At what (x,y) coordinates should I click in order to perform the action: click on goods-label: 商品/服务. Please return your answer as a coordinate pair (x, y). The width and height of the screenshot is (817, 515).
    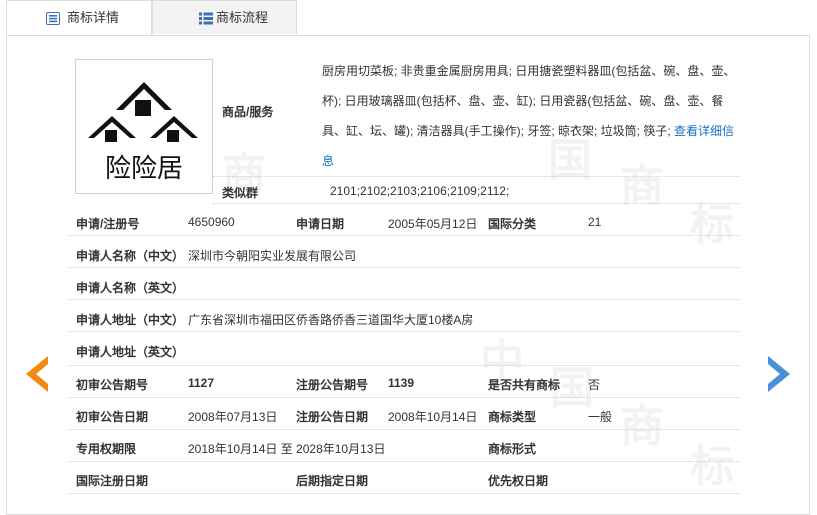
    Looking at the image, I should click on (248, 112).